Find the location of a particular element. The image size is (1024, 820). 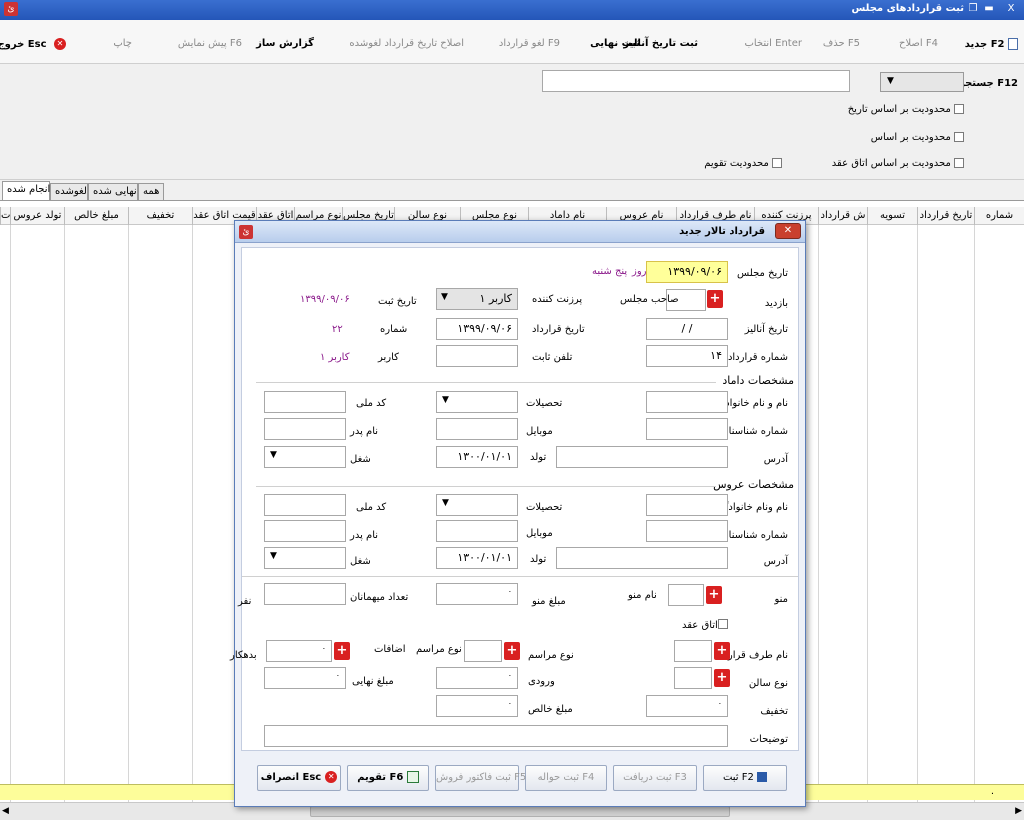

analysis-date-button: ثبت تاریخ آنالیز is located at coordinates (660, 43).